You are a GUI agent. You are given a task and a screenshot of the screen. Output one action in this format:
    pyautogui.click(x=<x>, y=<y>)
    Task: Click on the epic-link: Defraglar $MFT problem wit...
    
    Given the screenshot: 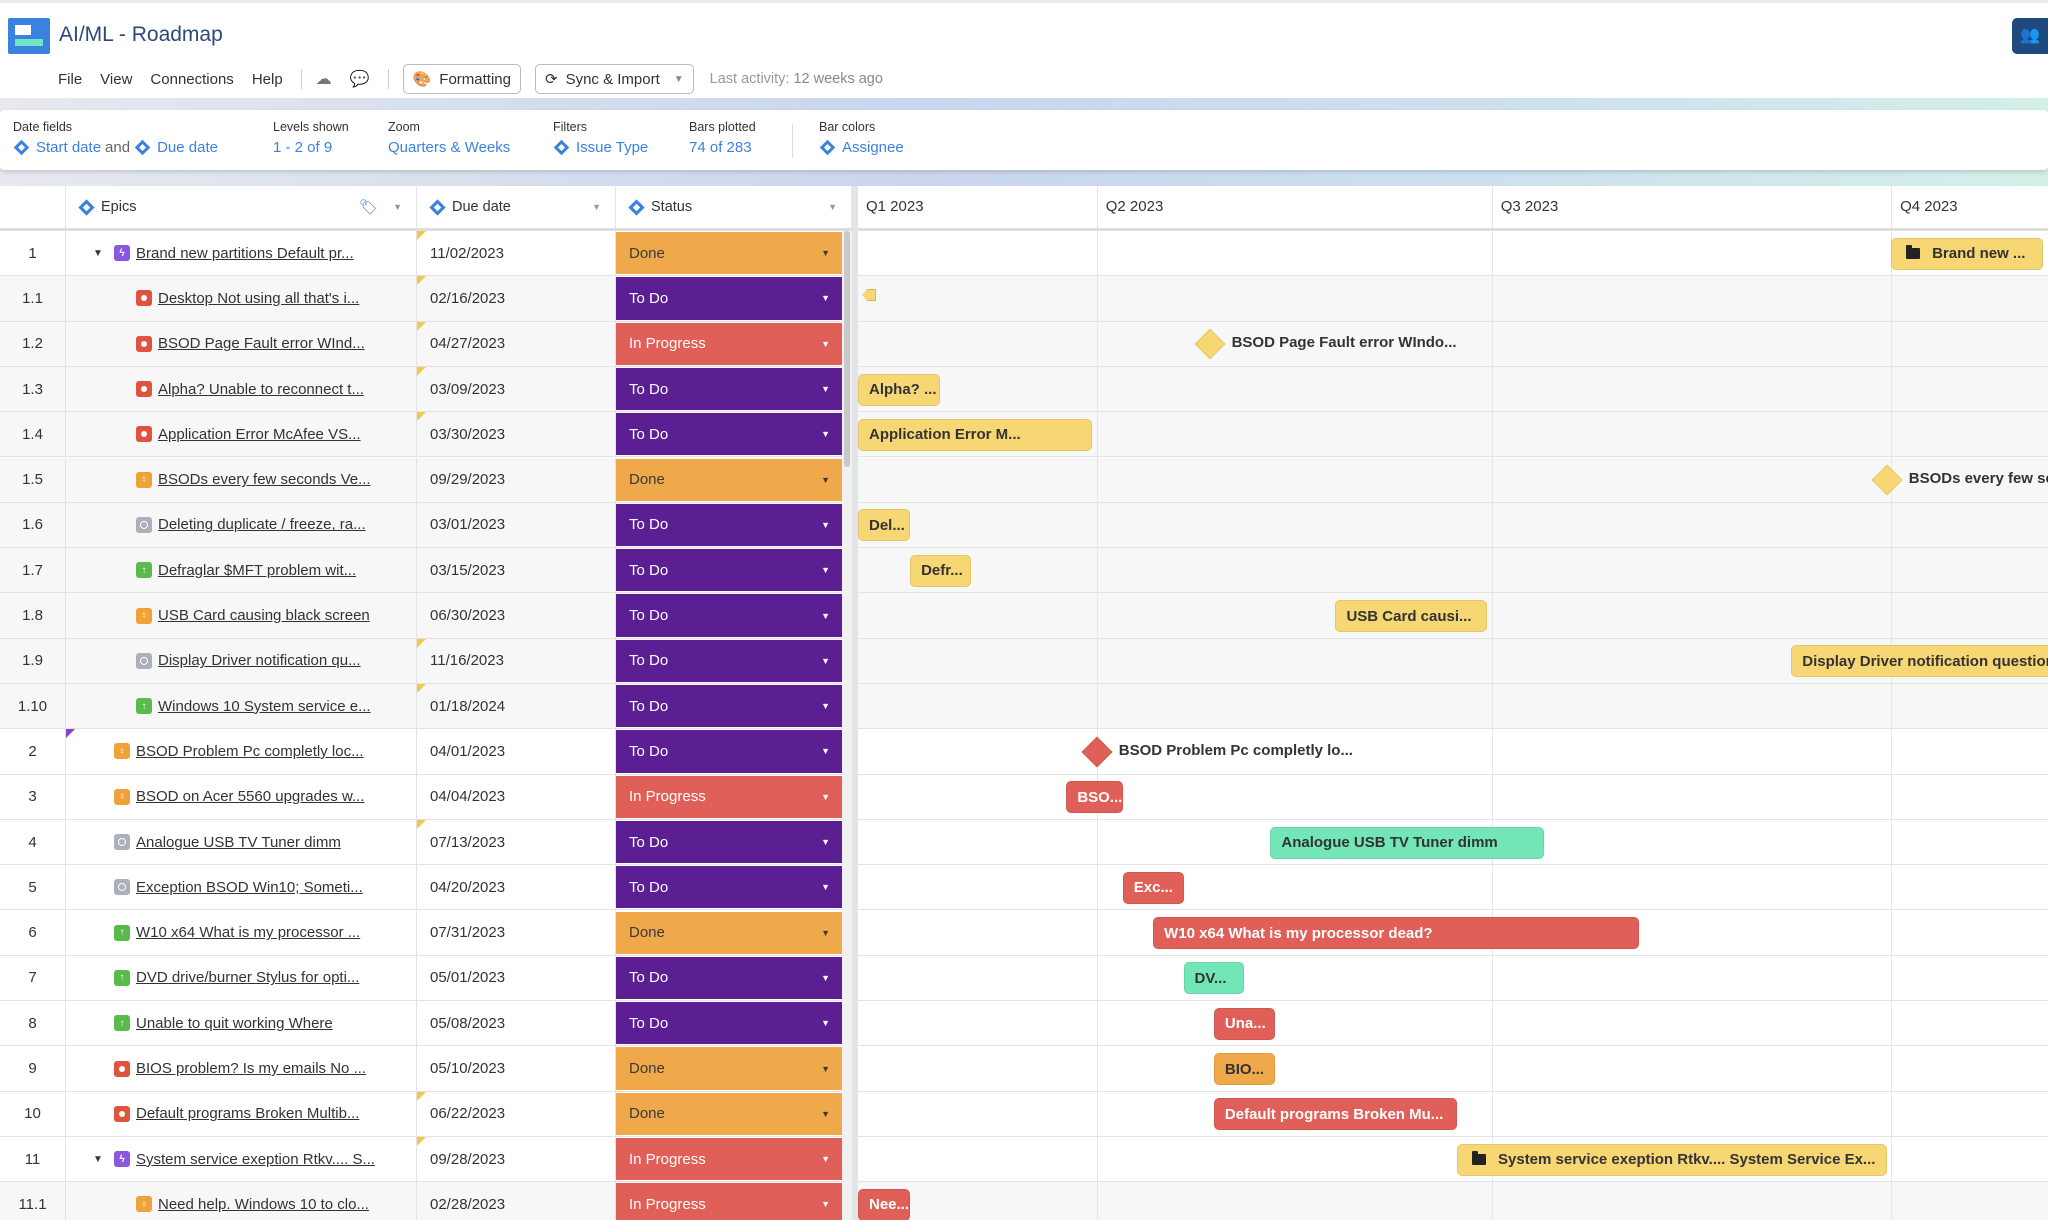 What is the action you would take?
    pyautogui.click(x=275, y=570)
    